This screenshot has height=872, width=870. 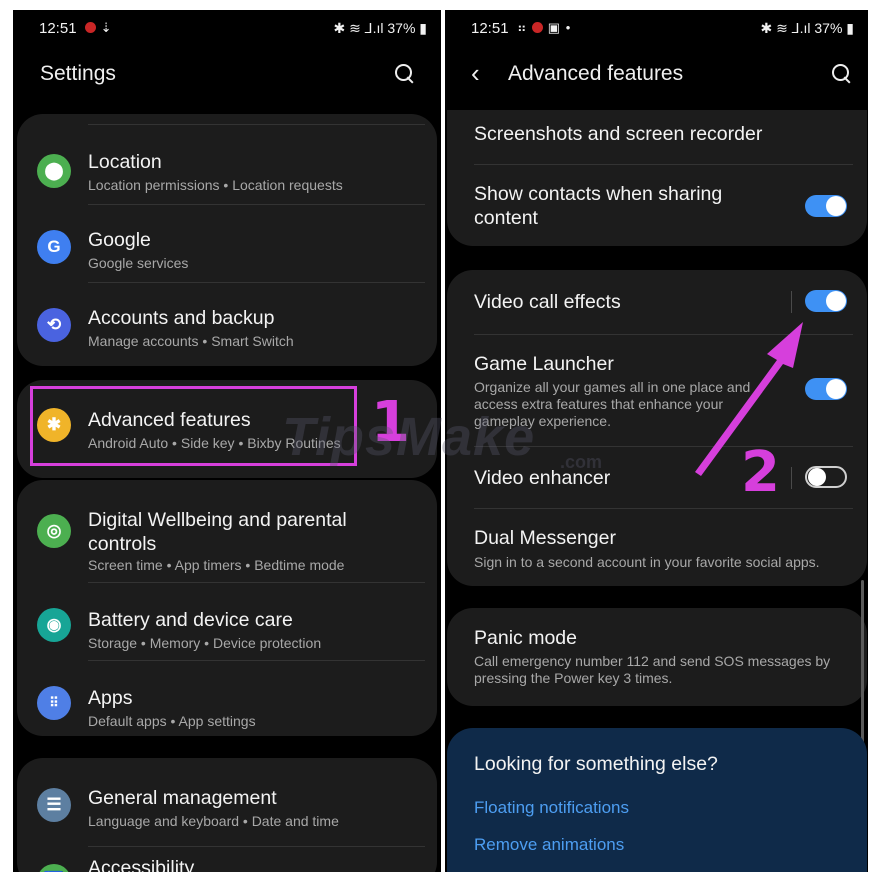 I want to click on apps-grid-icon: ⠿, so click(x=54, y=703).